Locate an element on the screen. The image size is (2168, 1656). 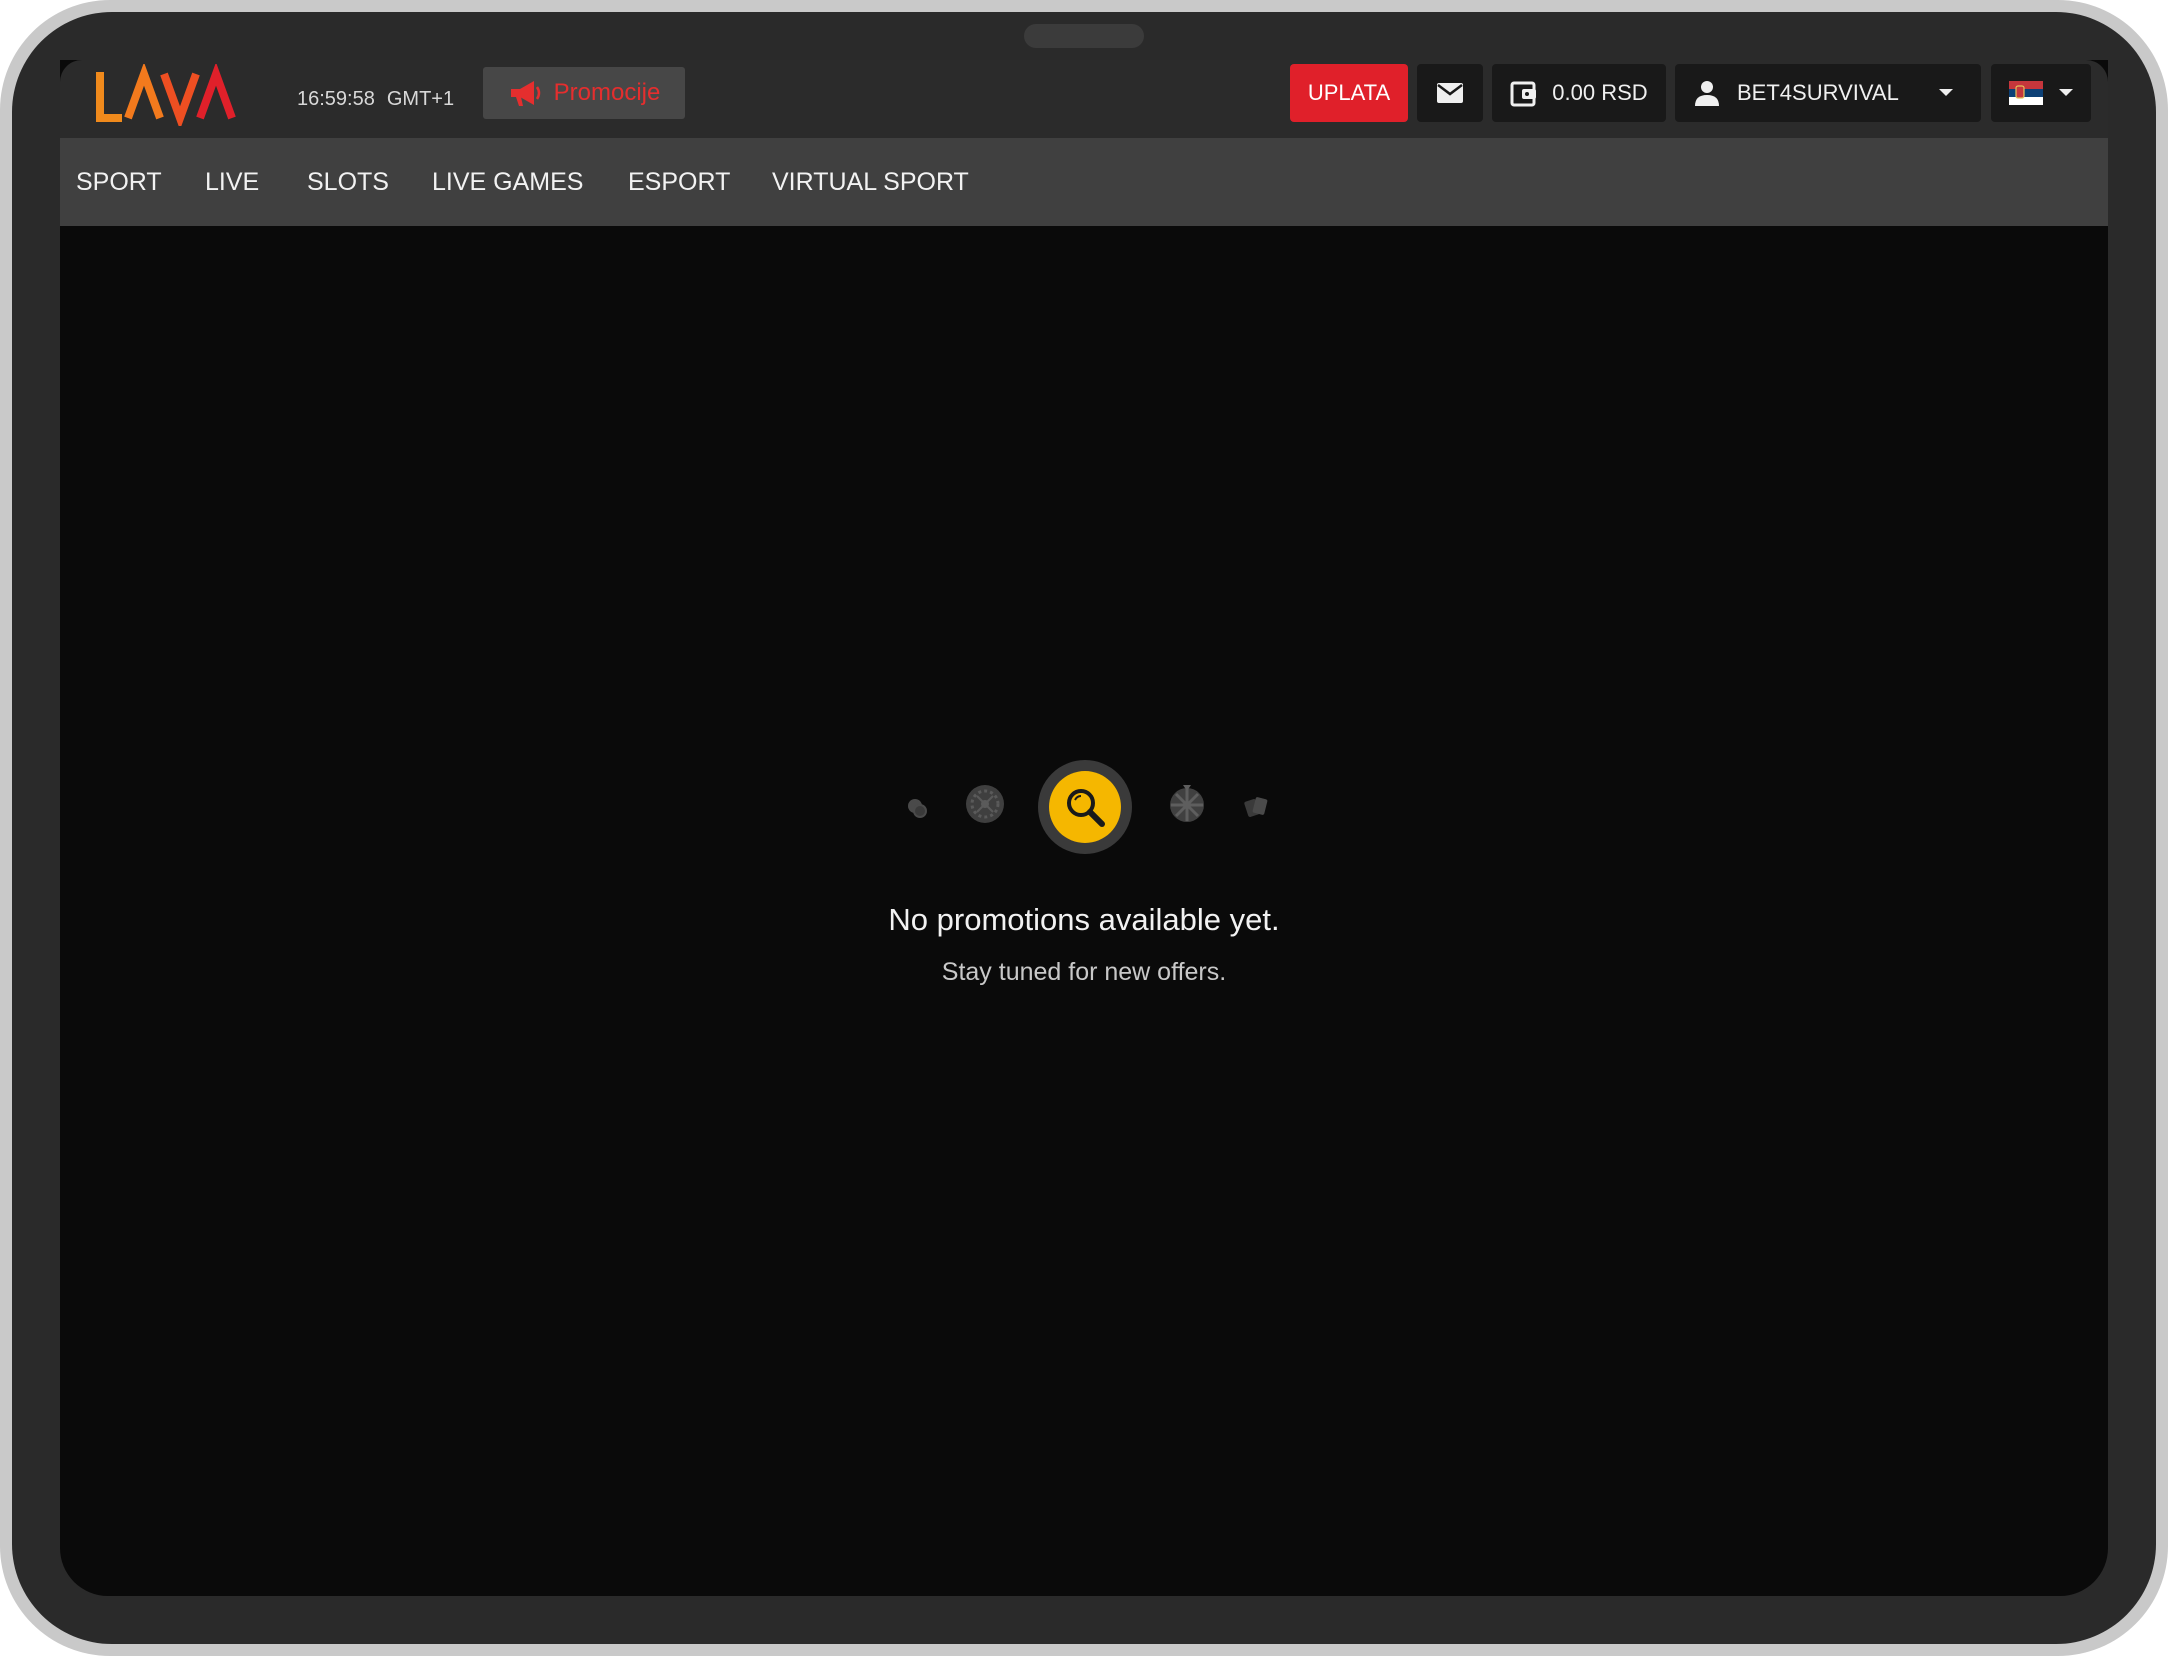
balance-button: 0.00 RSD is located at coordinates (1579, 93).